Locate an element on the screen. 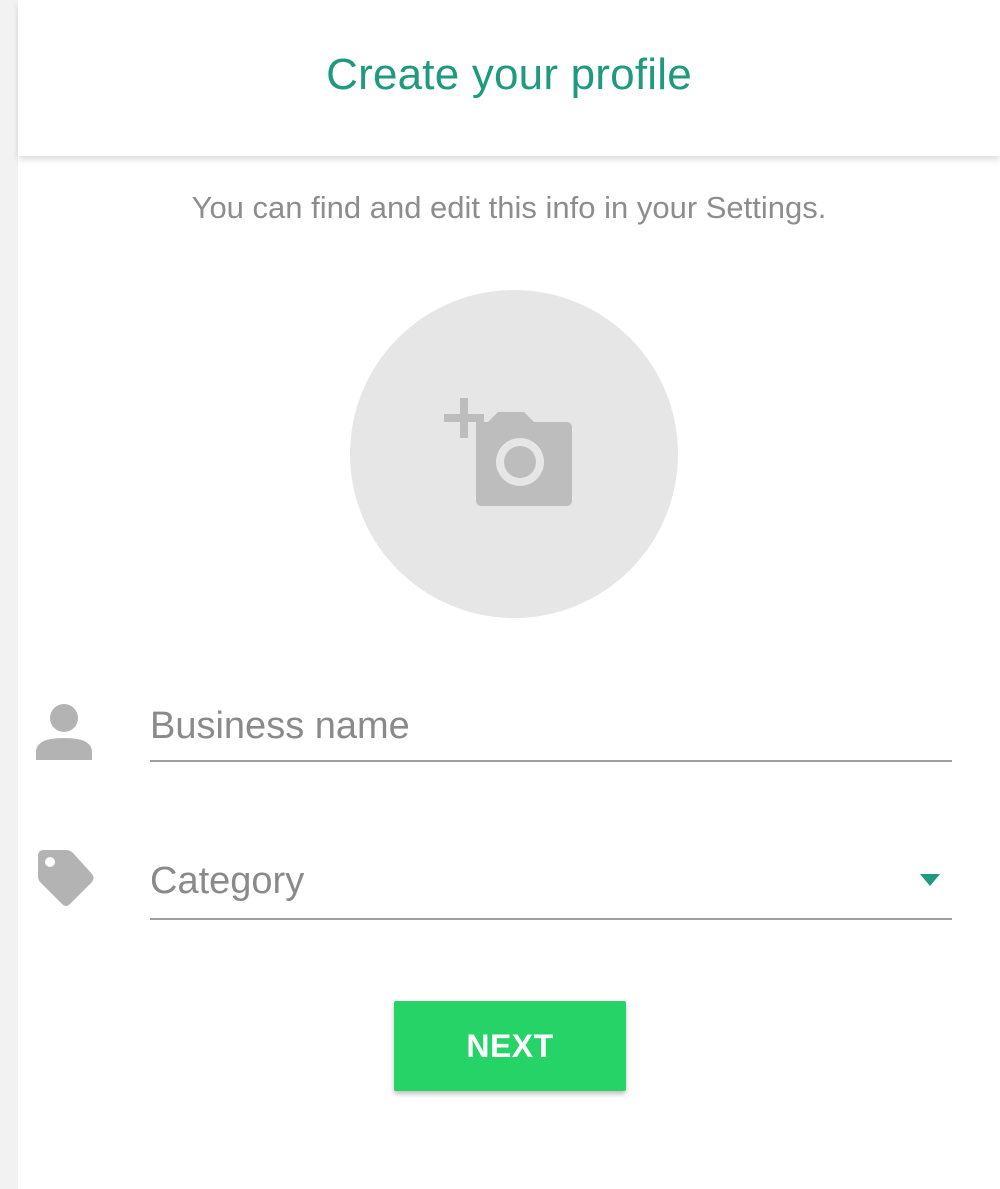 This screenshot has height=1189, width=1000. business-name-field is located at coordinates (551, 729).